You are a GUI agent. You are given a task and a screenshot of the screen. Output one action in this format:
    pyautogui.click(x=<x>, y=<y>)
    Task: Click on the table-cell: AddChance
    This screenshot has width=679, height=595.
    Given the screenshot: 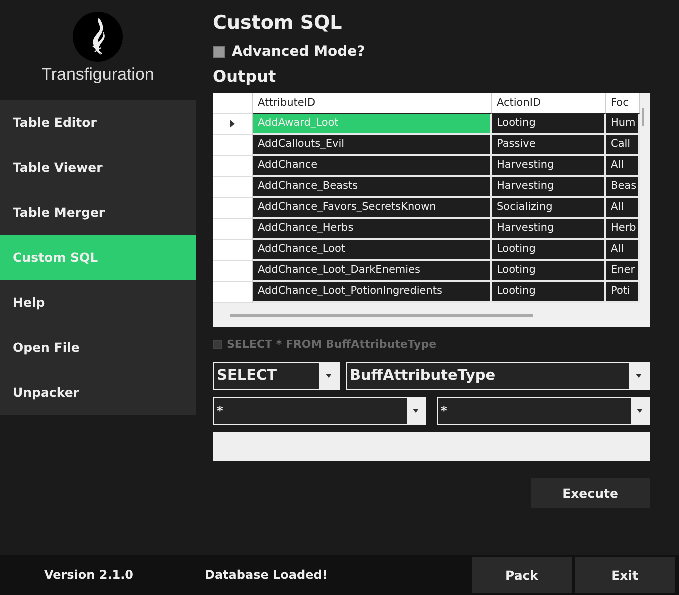 What is the action you would take?
    pyautogui.click(x=372, y=166)
    